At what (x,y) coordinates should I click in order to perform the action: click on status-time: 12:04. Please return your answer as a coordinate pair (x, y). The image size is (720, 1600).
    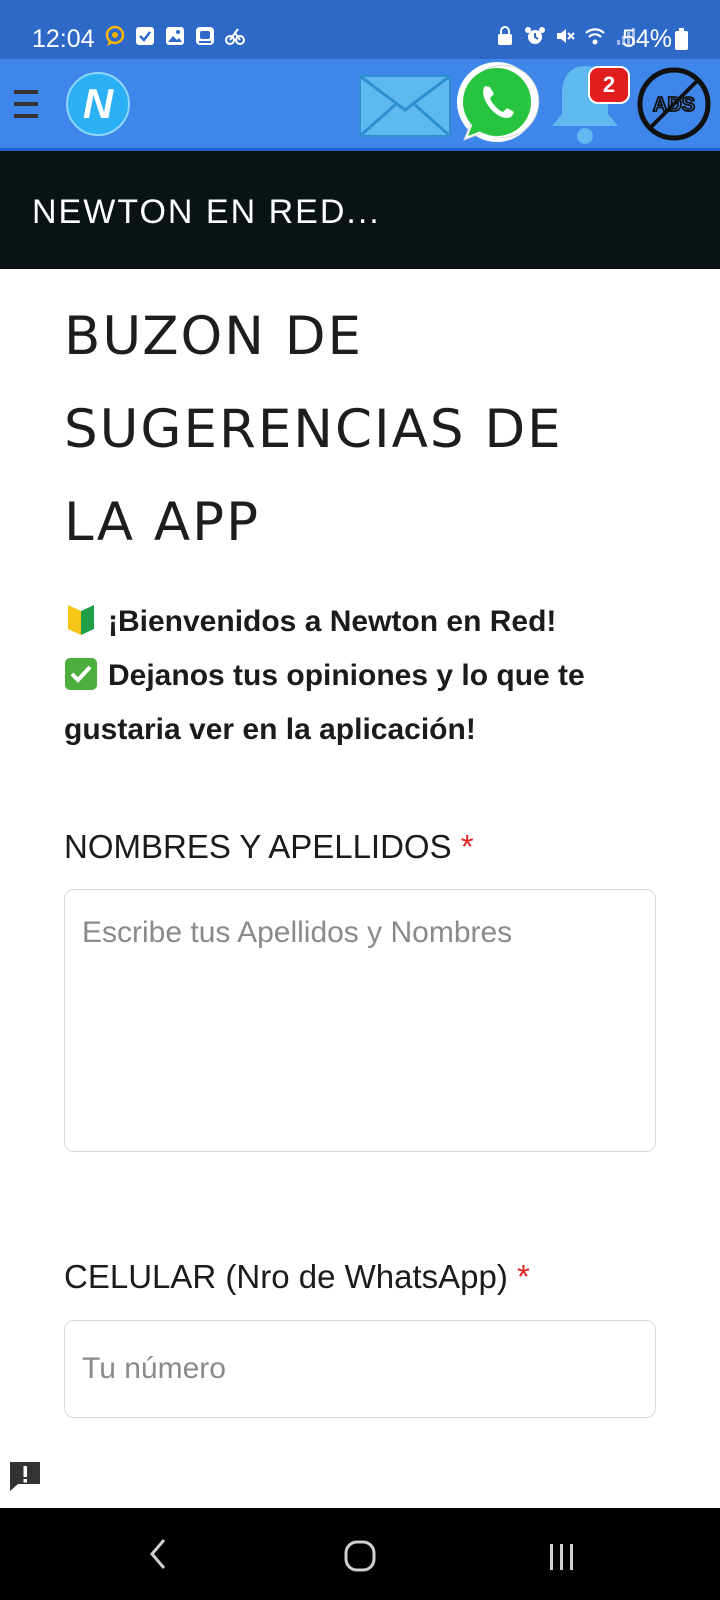
    Looking at the image, I should click on (63, 39).